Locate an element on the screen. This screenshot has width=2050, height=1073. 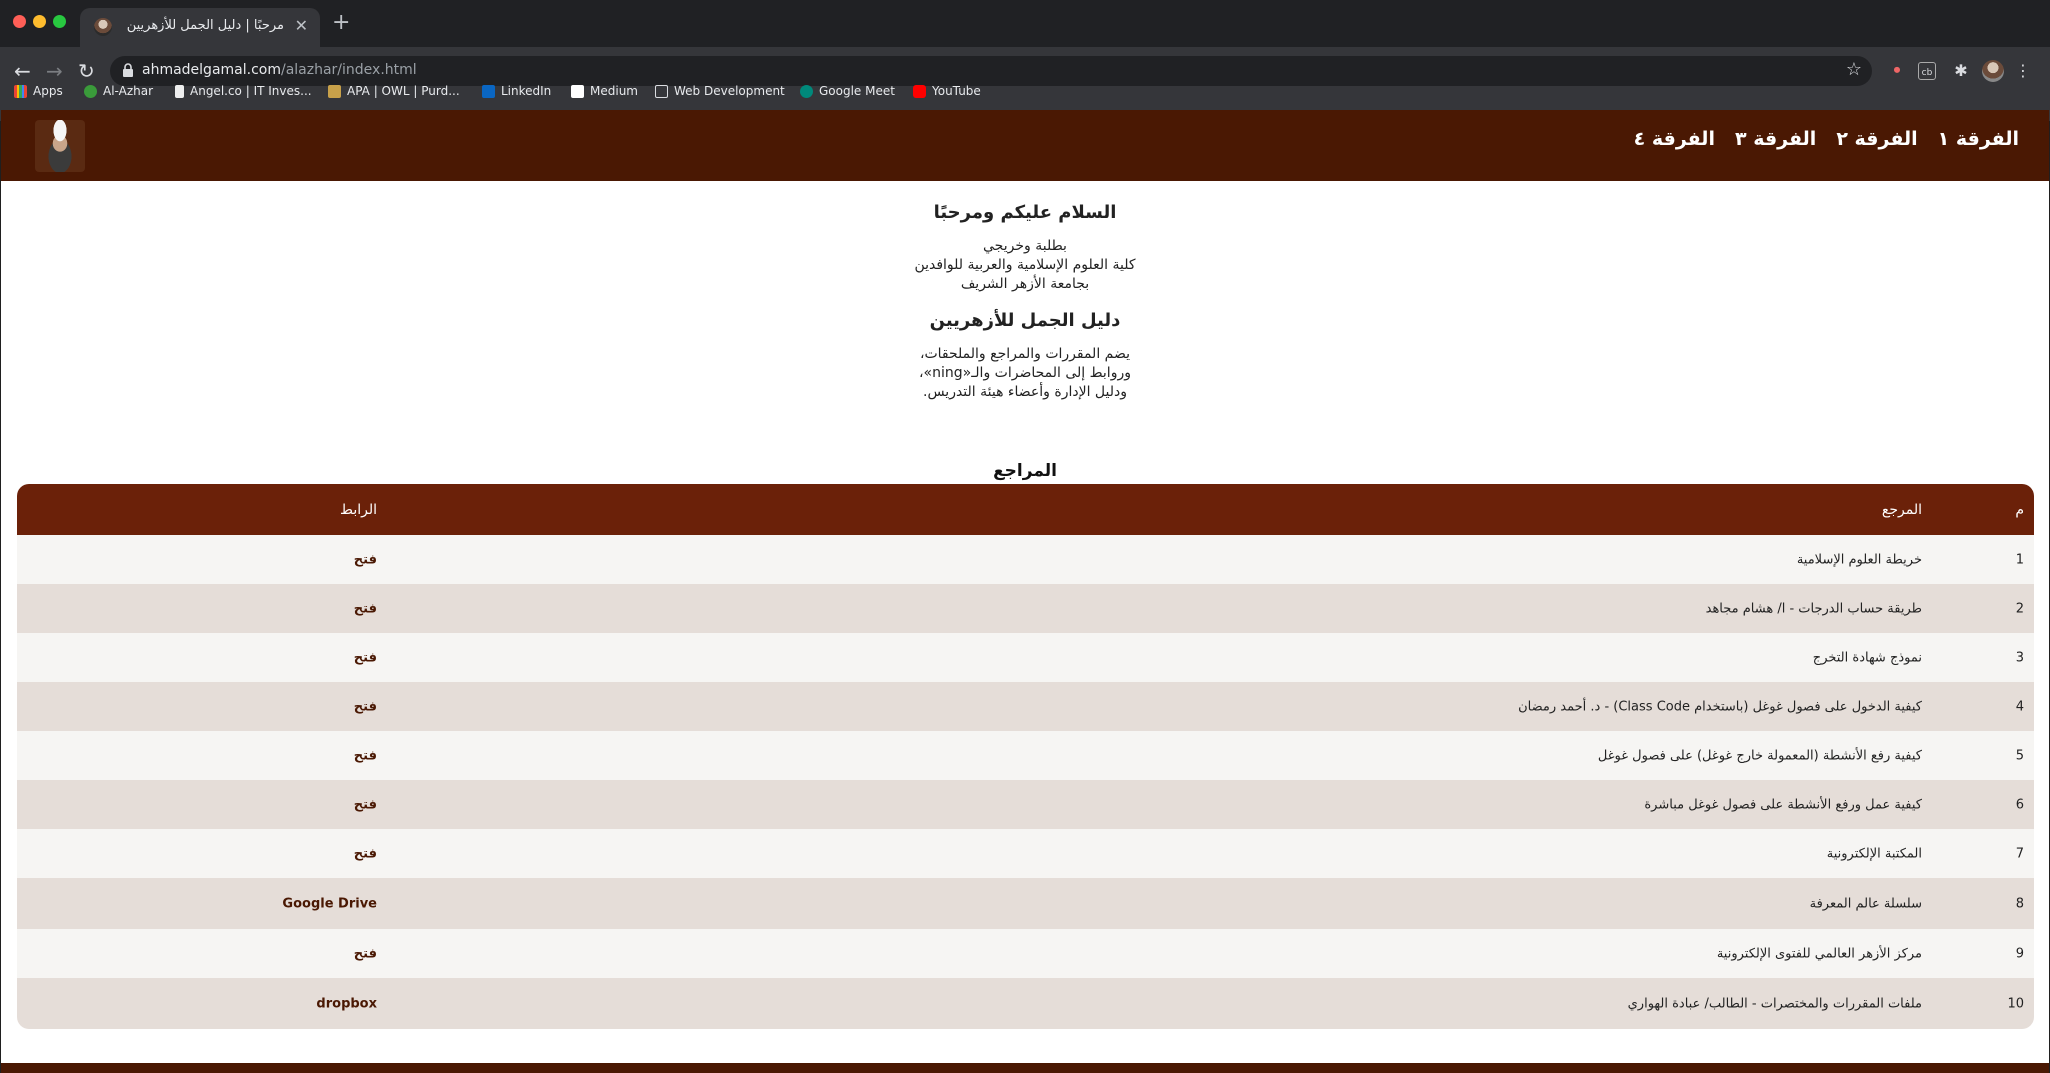
row-reference: نموذج شهادة التخرج is located at coordinates (1867, 657).